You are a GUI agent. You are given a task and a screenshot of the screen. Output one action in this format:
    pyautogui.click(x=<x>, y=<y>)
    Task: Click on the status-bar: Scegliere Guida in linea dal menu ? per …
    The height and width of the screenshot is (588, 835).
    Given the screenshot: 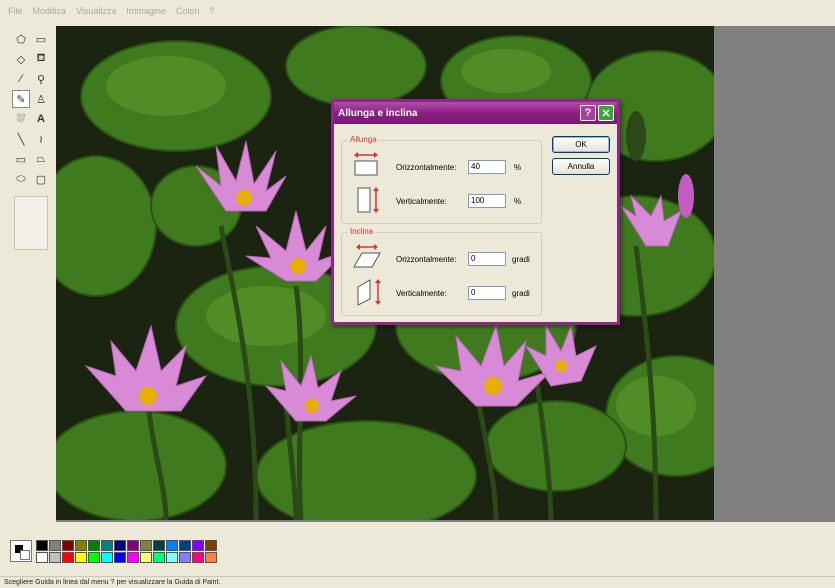 What is the action you would take?
    pyautogui.click(x=417, y=582)
    